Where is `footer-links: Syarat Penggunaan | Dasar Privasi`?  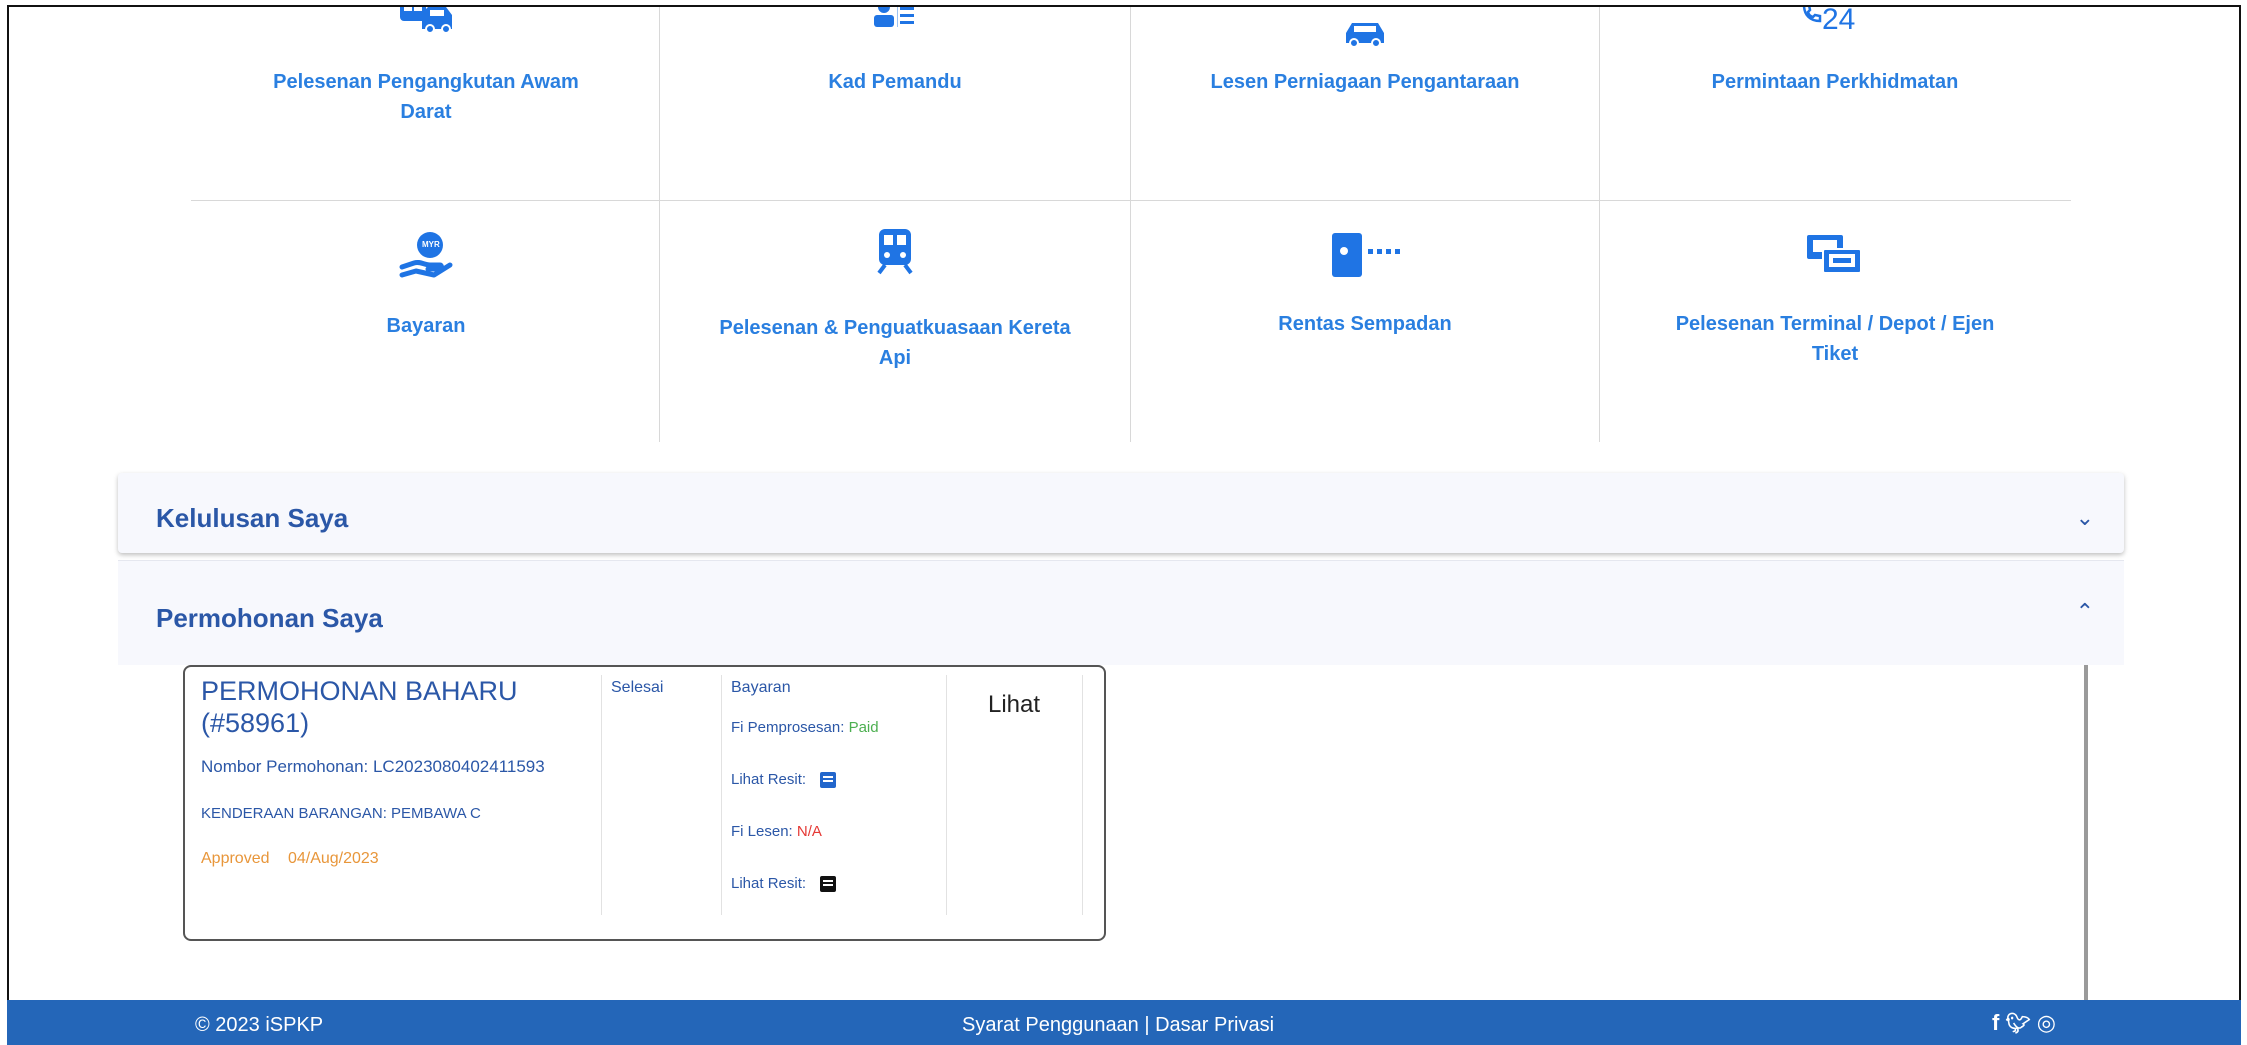
footer-links: Syarat Penggunaan | Dasar Privasi is located at coordinates (1118, 1025).